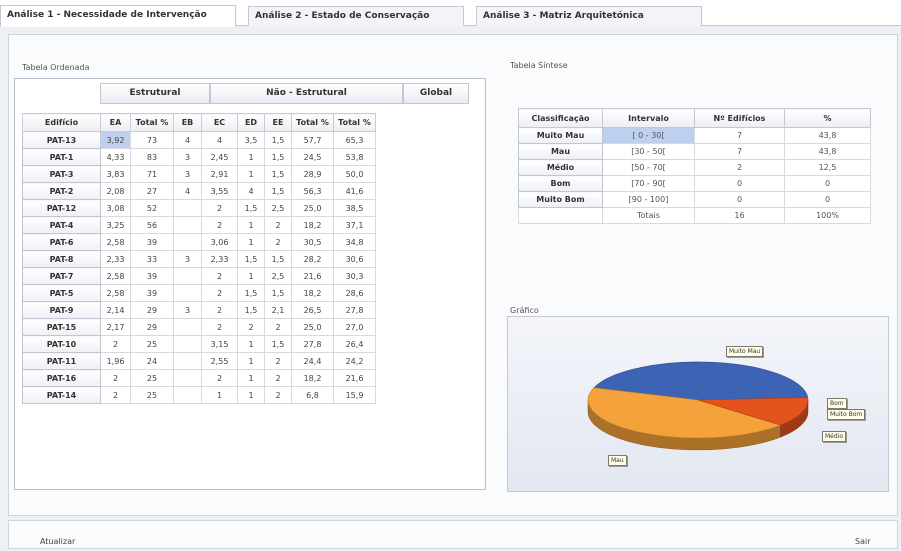  What do you see at coordinates (199, 310) in the screenshot?
I see `table-row: PAT-9 2,14 29 3 2 1,5 2,1 26,5 27,8` at bounding box center [199, 310].